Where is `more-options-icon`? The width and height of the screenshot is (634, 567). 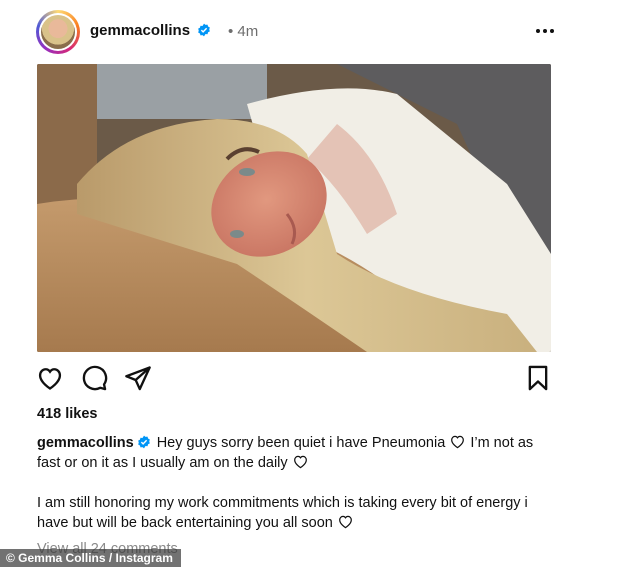 more-options-icon is located at coordinates (545, 31).